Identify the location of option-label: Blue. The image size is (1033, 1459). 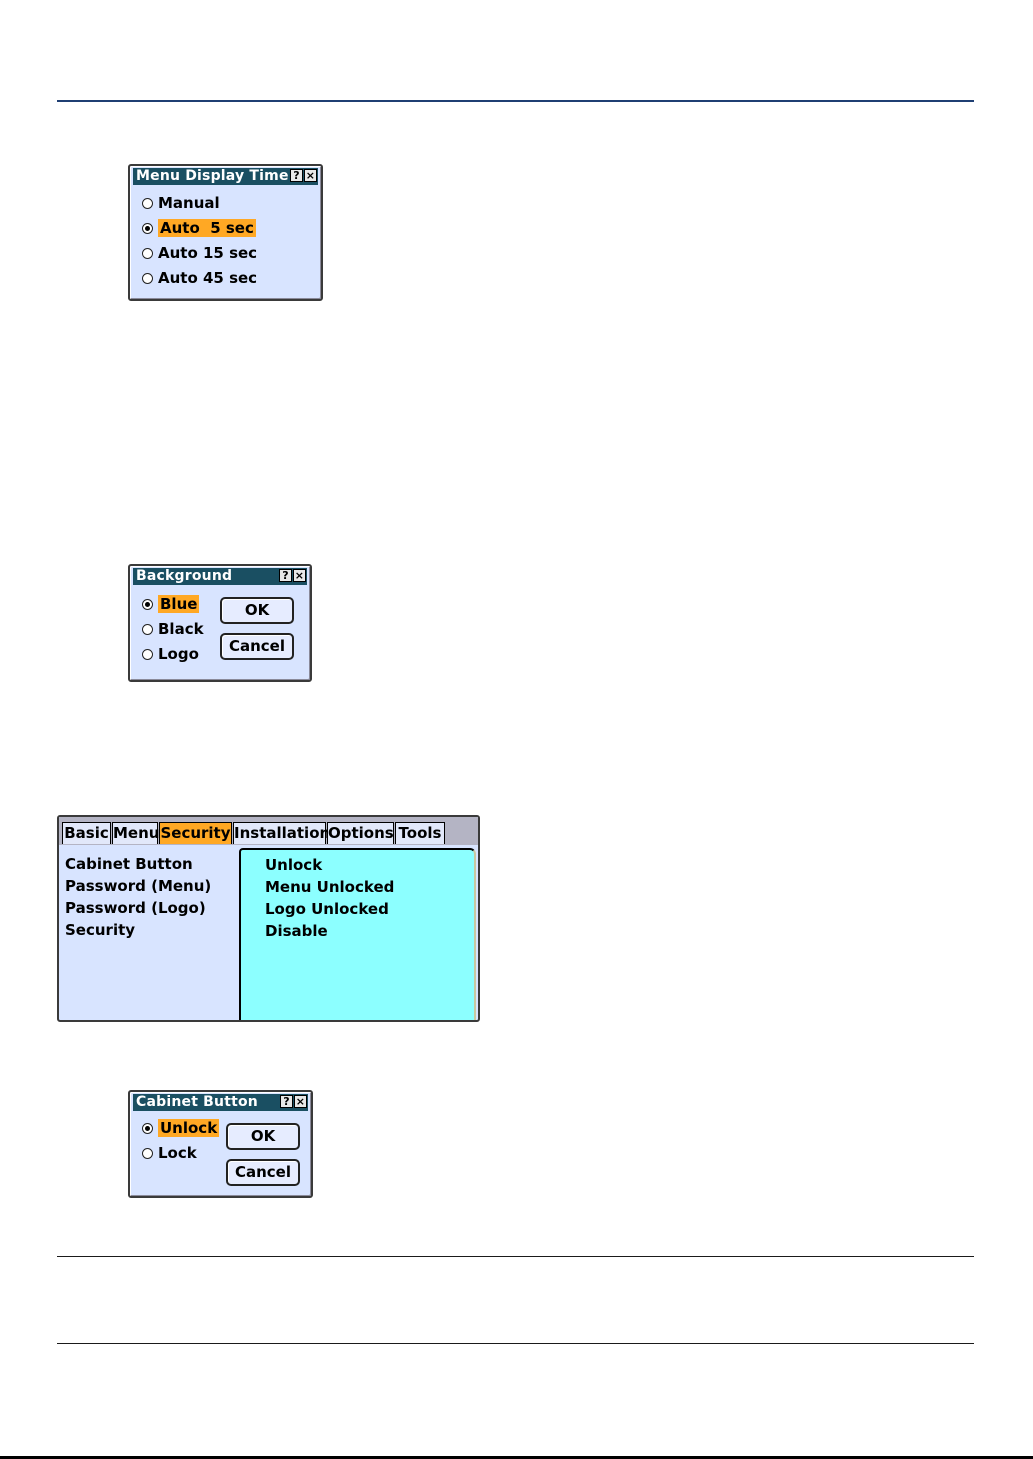
(179, 604).